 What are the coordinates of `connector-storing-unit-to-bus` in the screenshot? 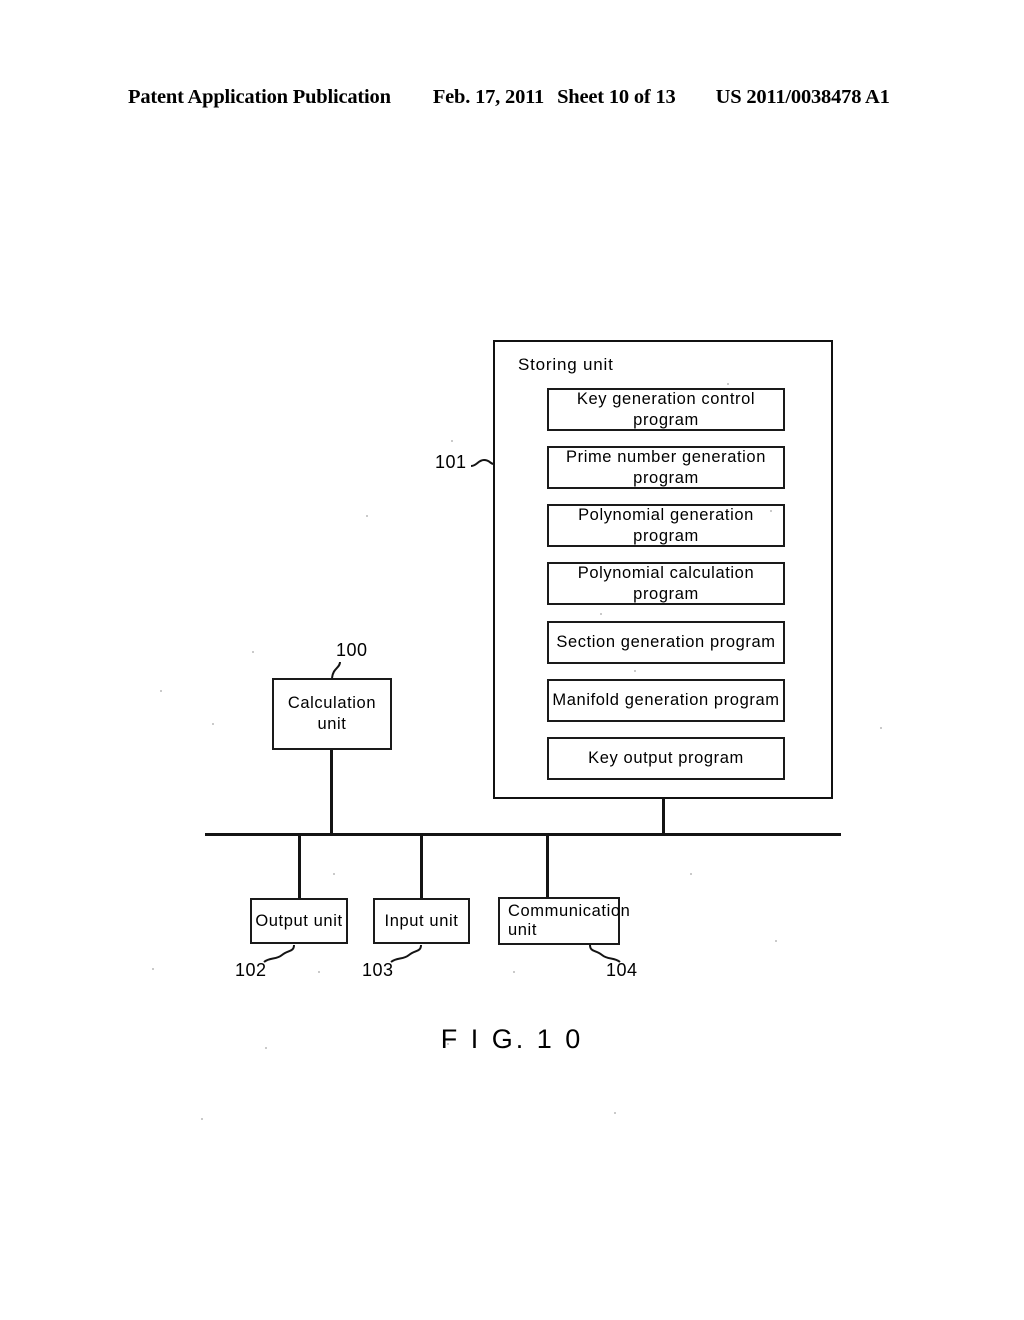 It's located at (663, 816).